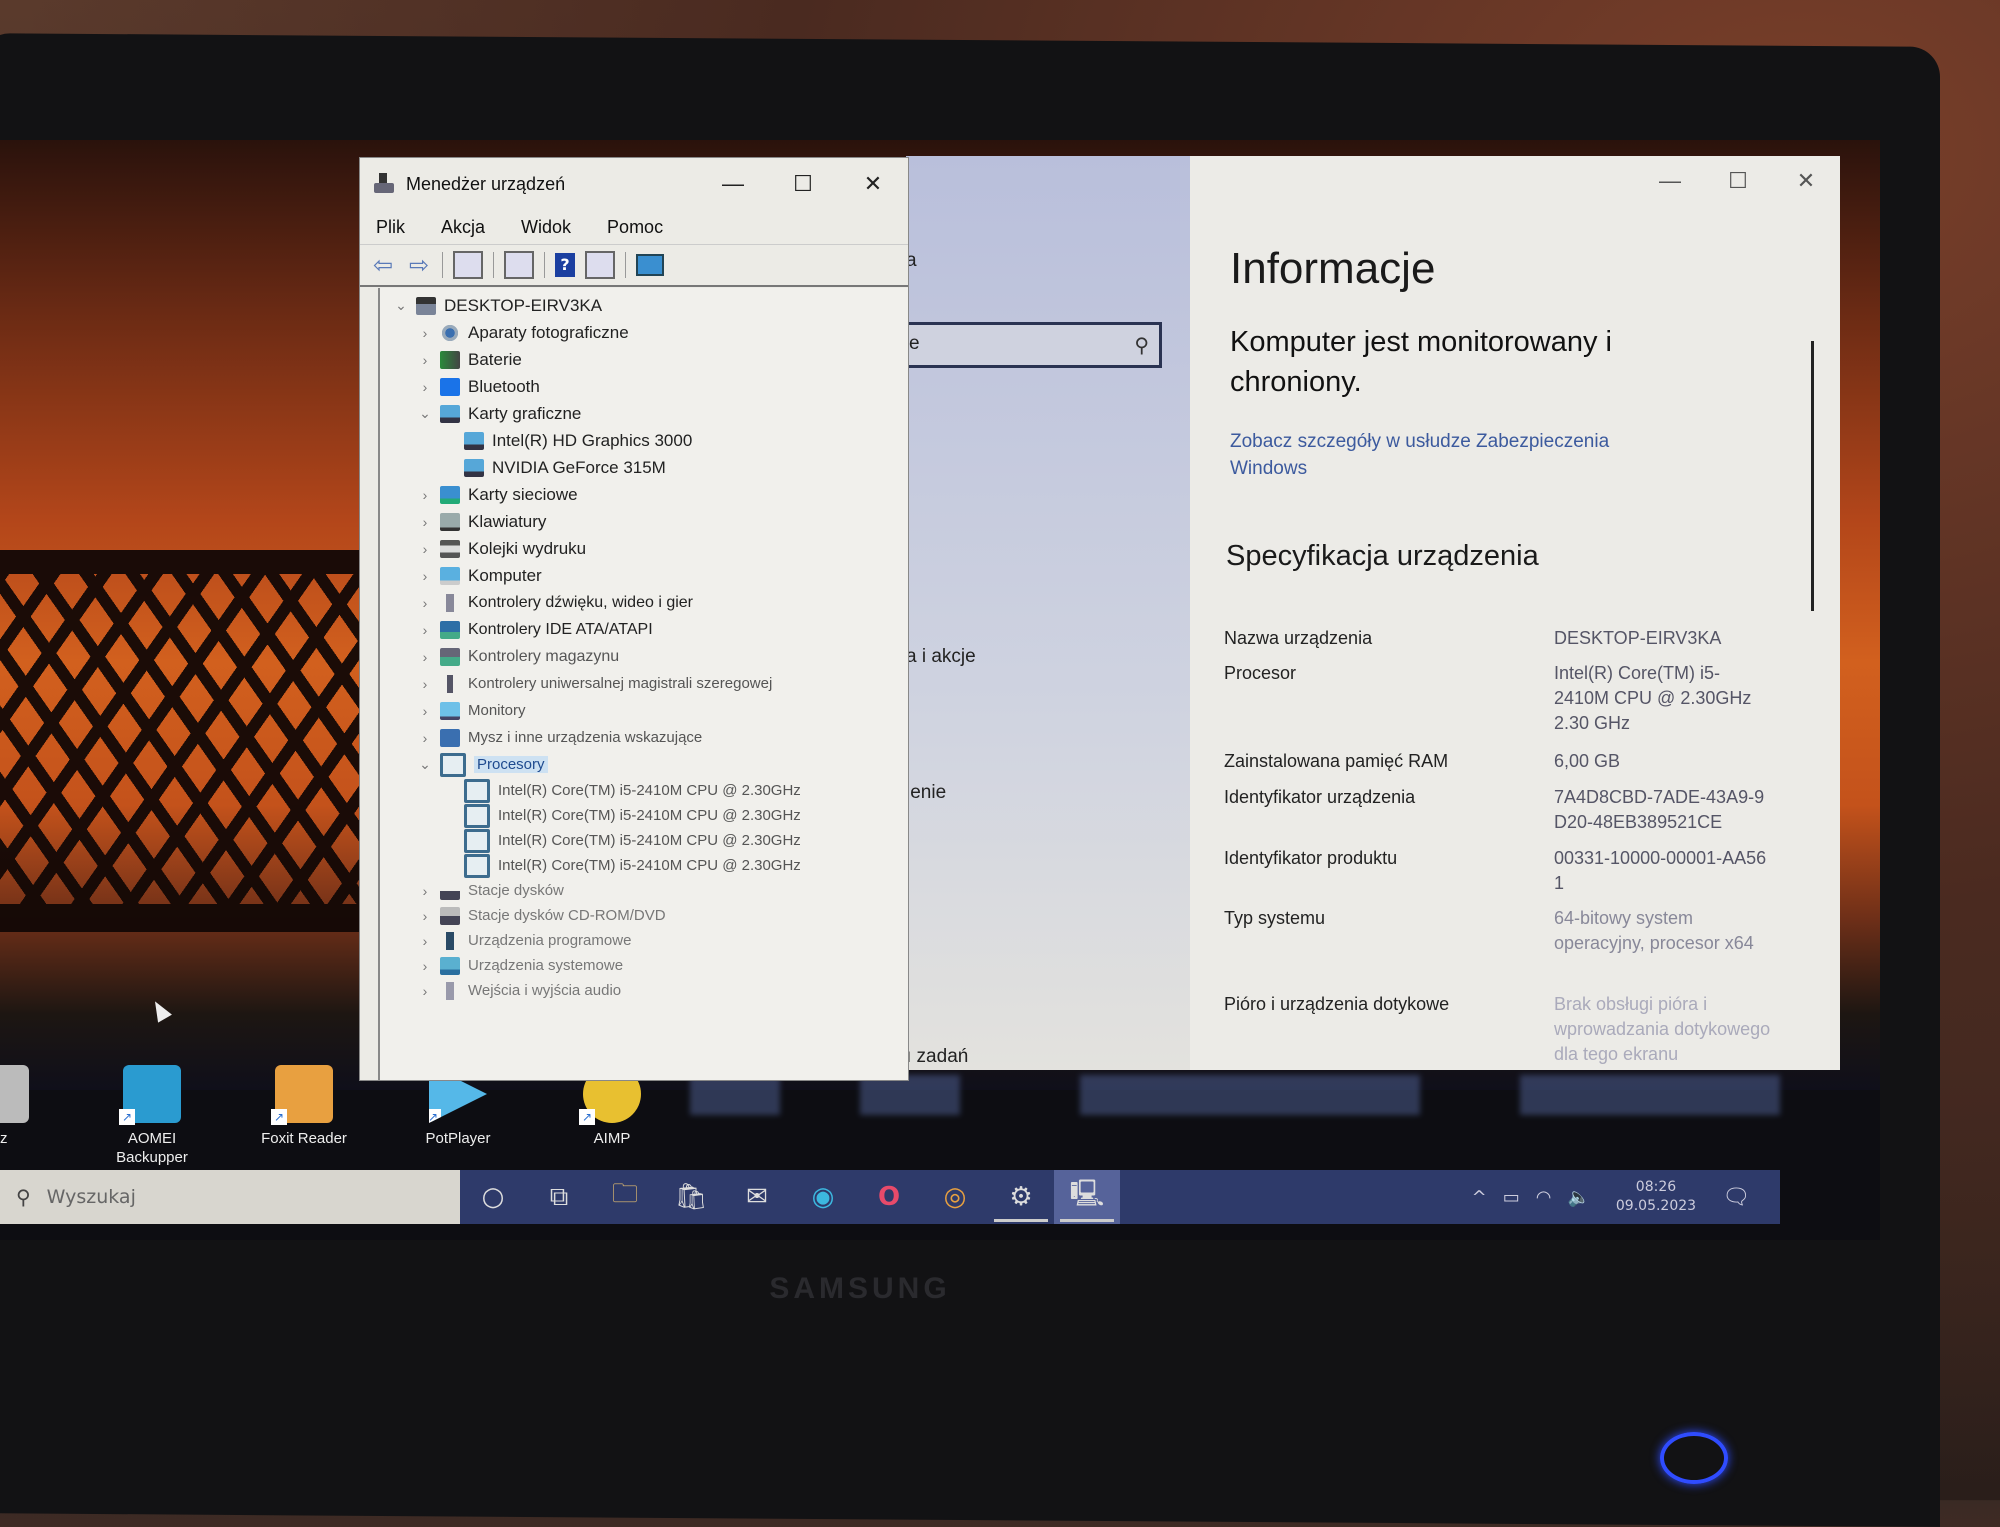 The image size is (2000, 1527). What do you see at coordinates (644, 386) in the screenshot?
I see `tree-category: › Bluetooth` at bounding box center [644, 386].